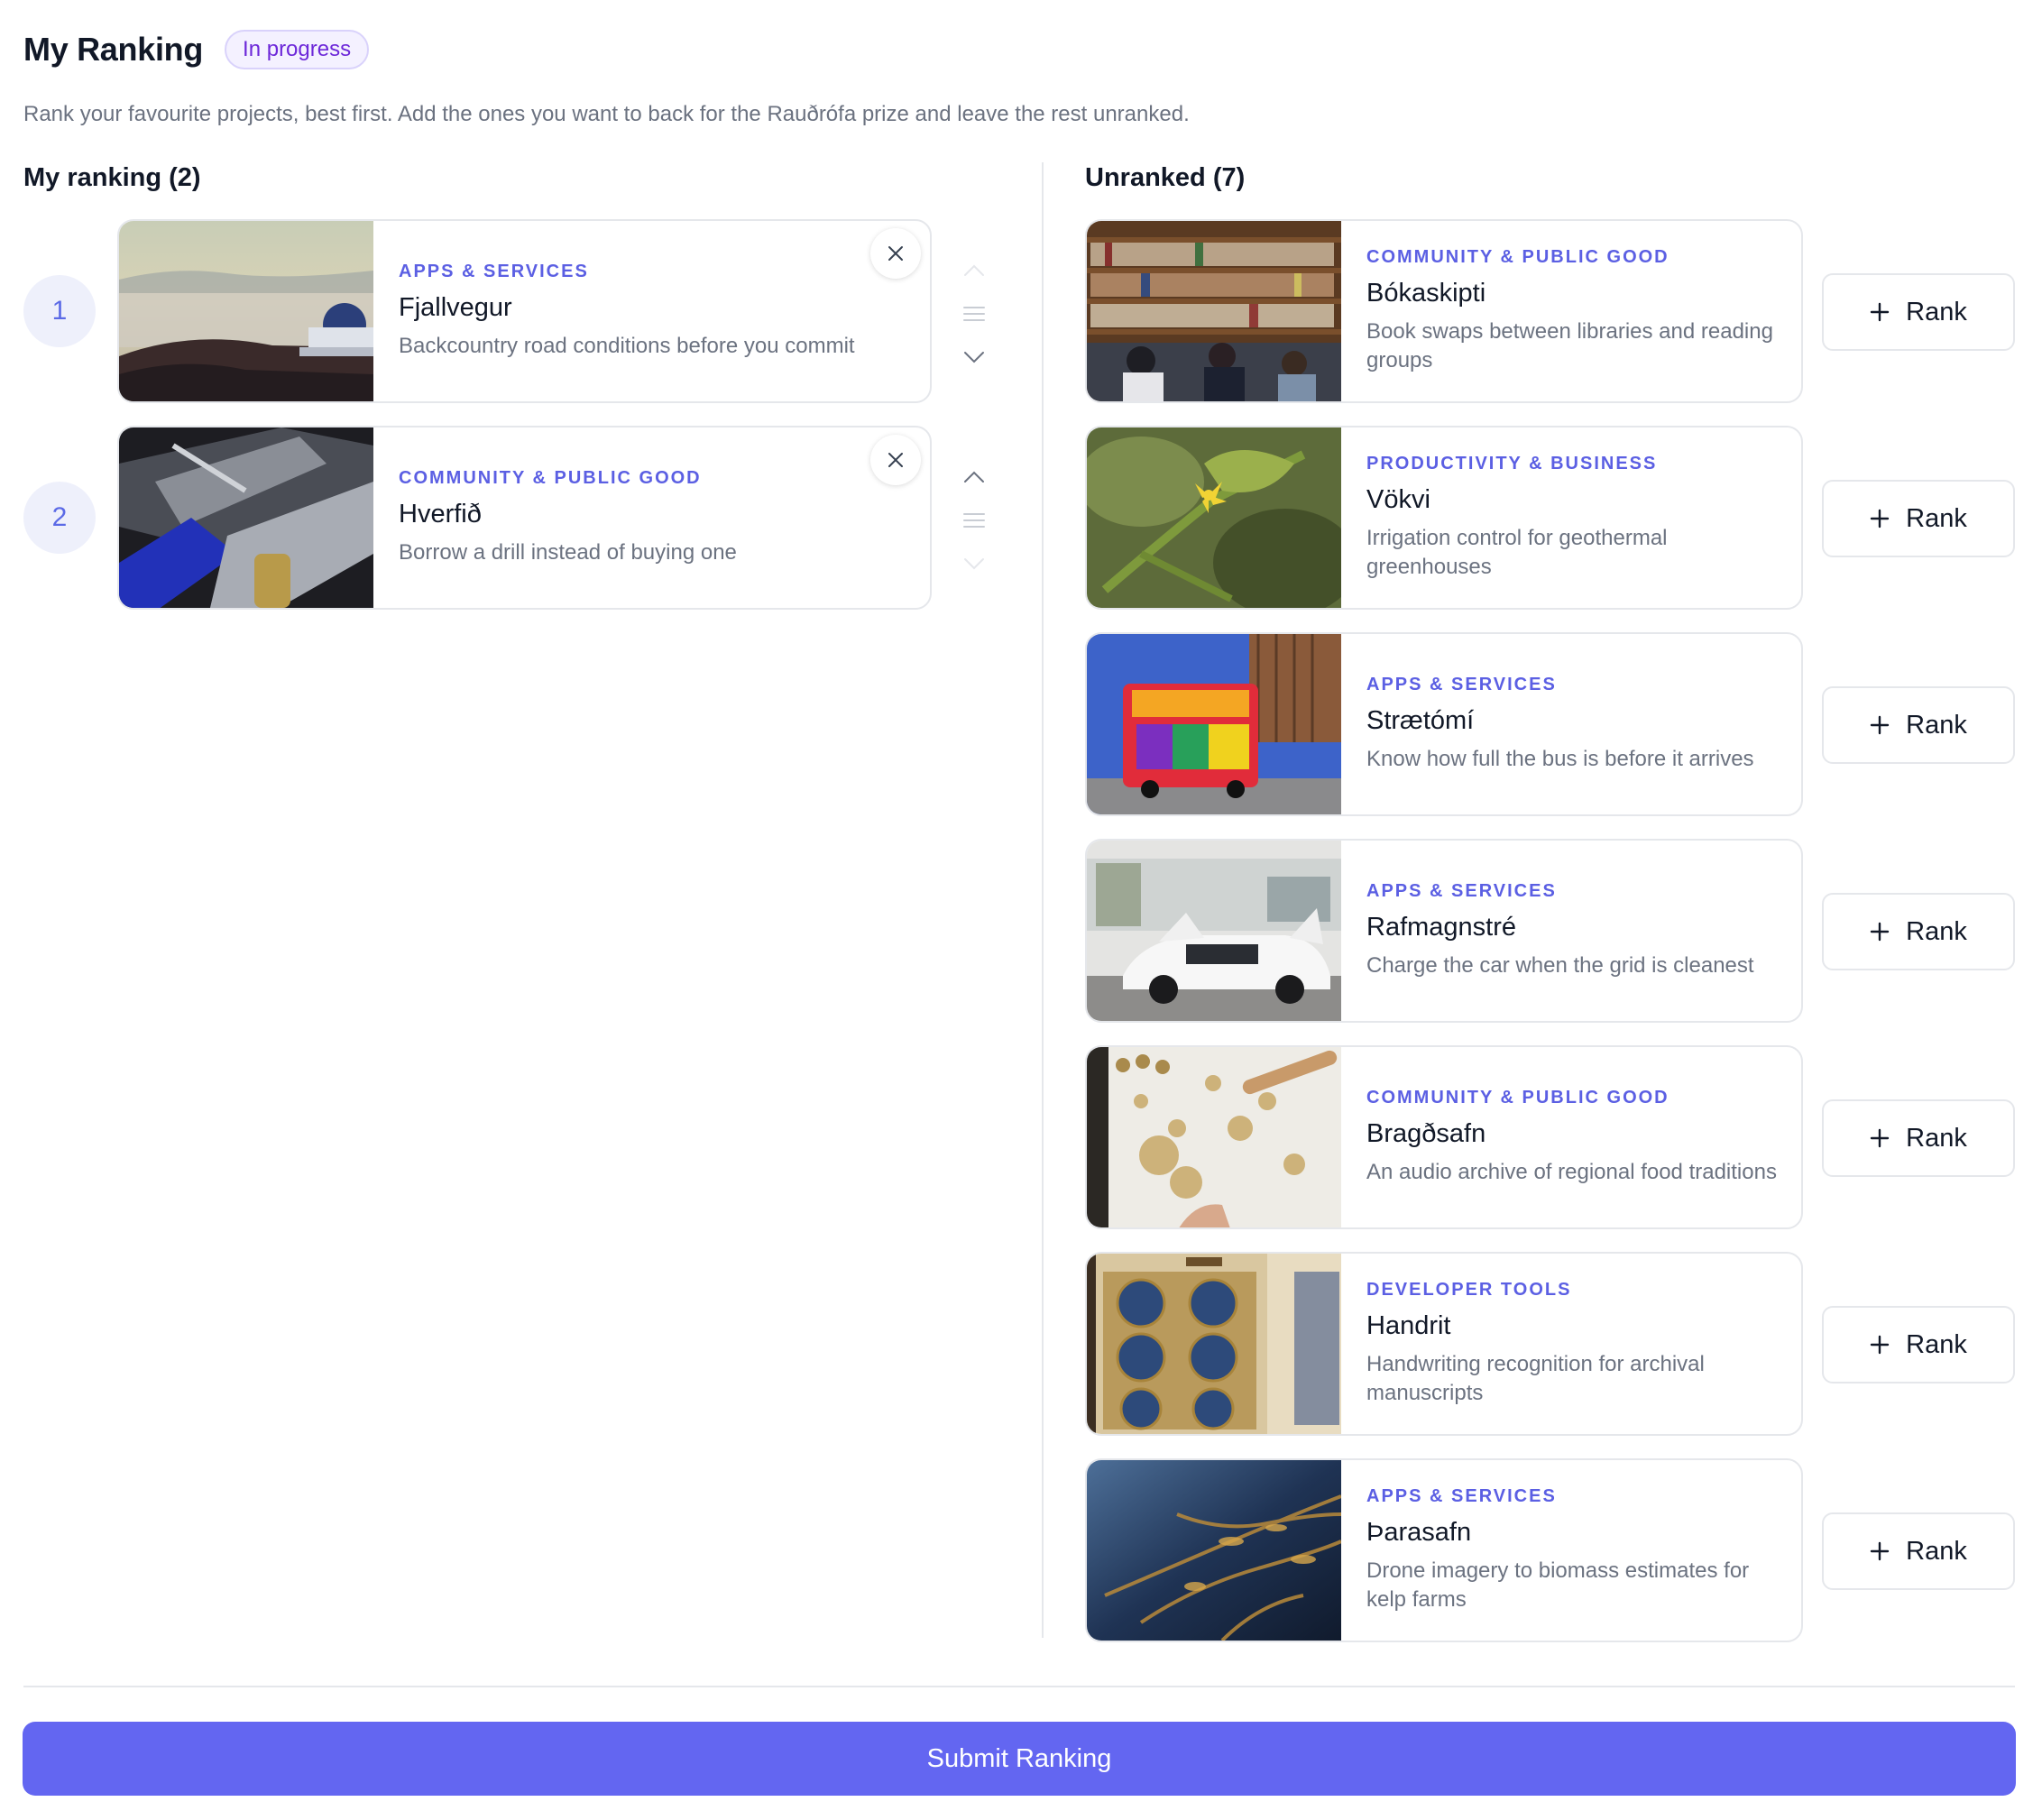 The image size is (2042, 1820). Describe the element at coordinates (1019, 1759) in the screenshot. I see `submit-ranking-button: Submit Ranking` at that location.